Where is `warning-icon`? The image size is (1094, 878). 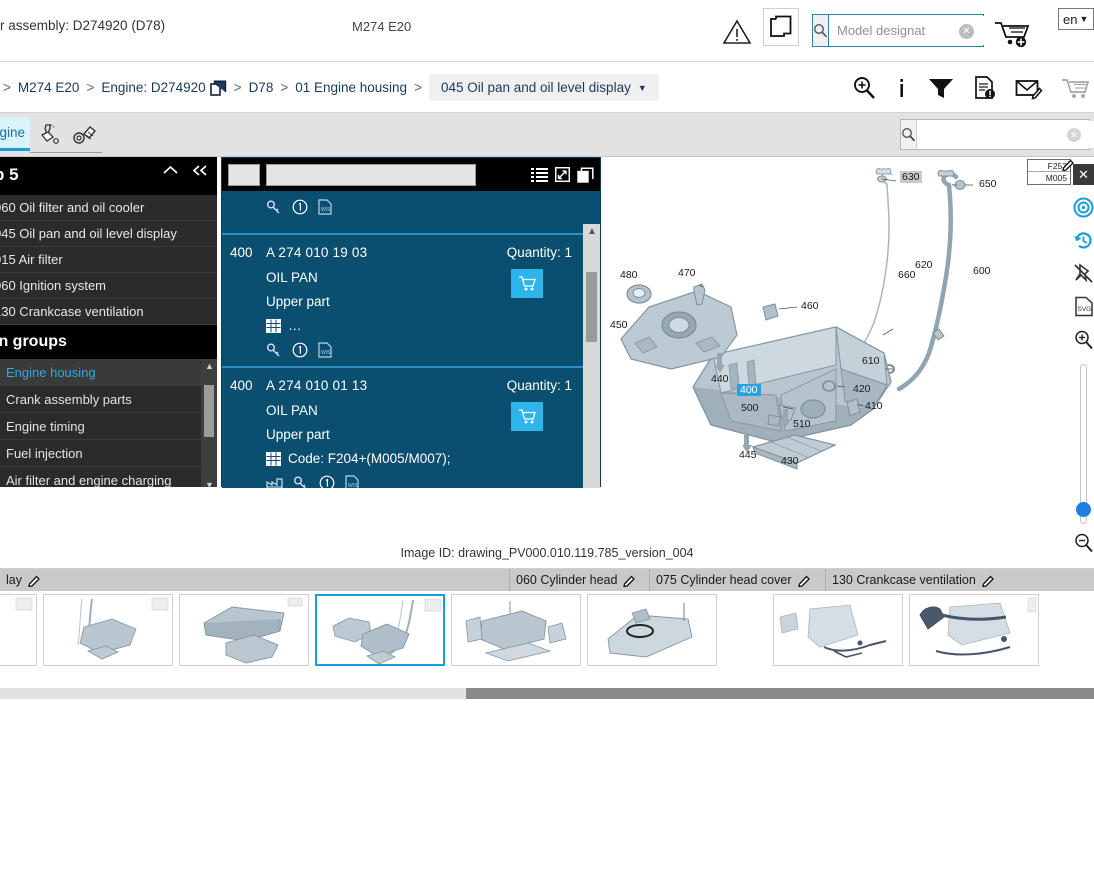 warning-icon is located at coordinates (737, 32).